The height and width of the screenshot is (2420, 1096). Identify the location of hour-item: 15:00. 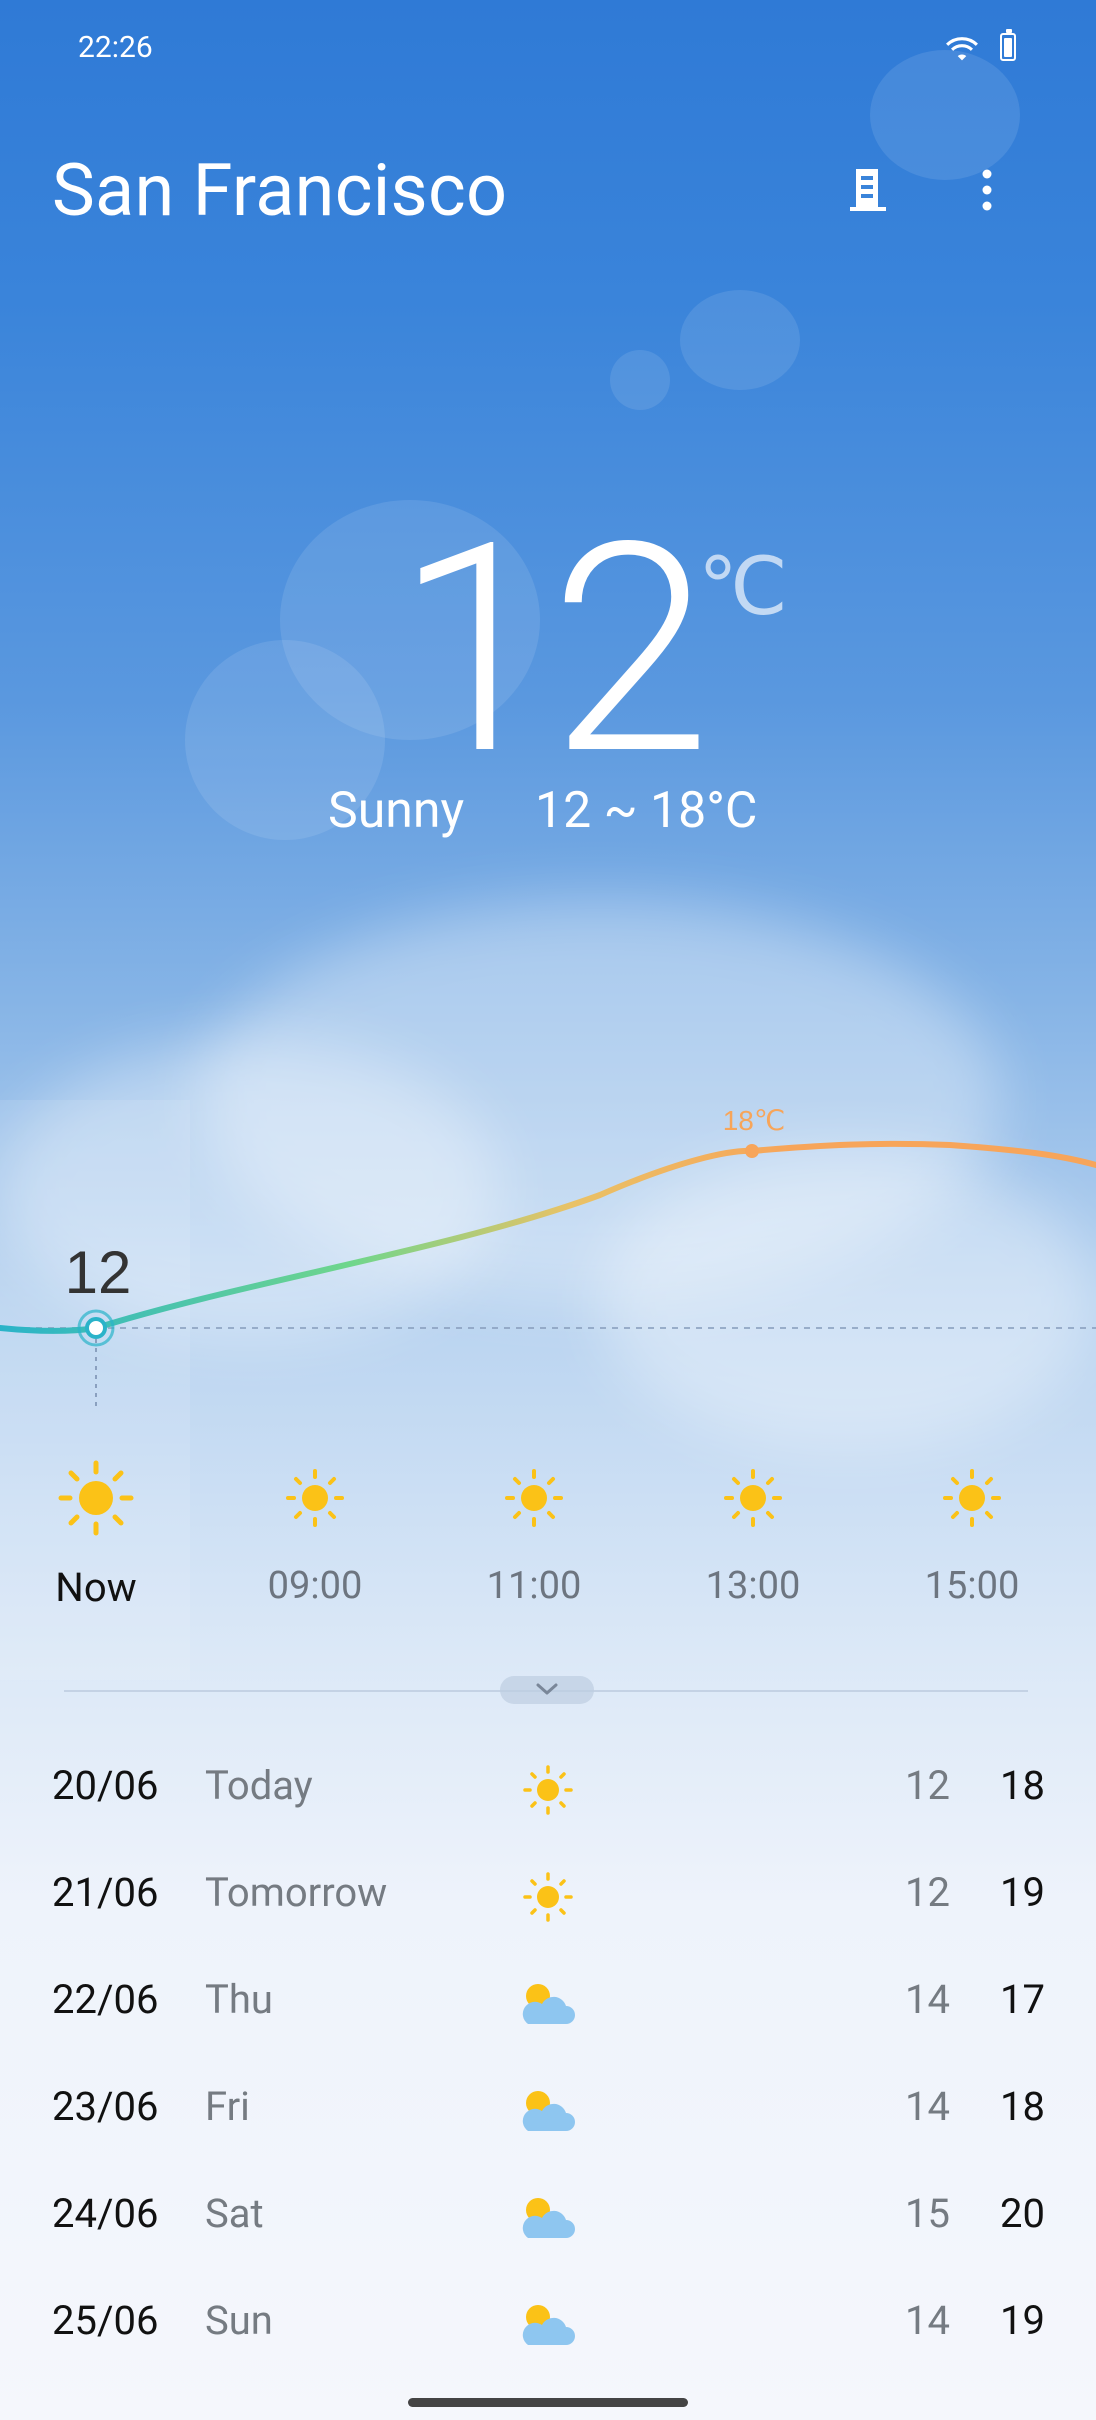
(972, 1534).